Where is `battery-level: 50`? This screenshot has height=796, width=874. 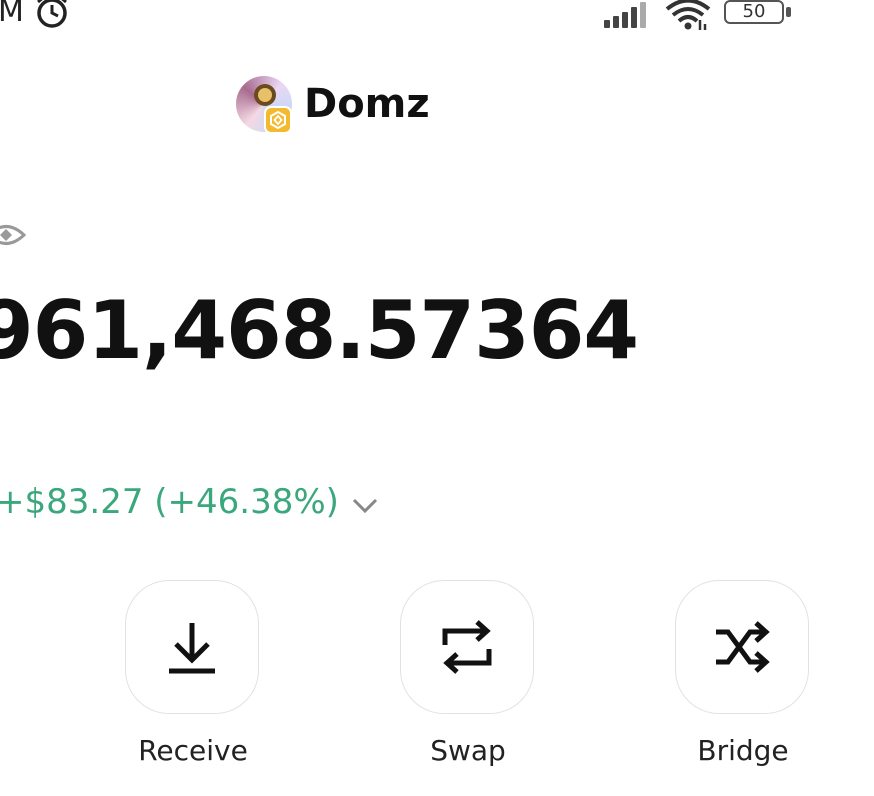
battery-level: 50 is located at coordinates (754, 11).